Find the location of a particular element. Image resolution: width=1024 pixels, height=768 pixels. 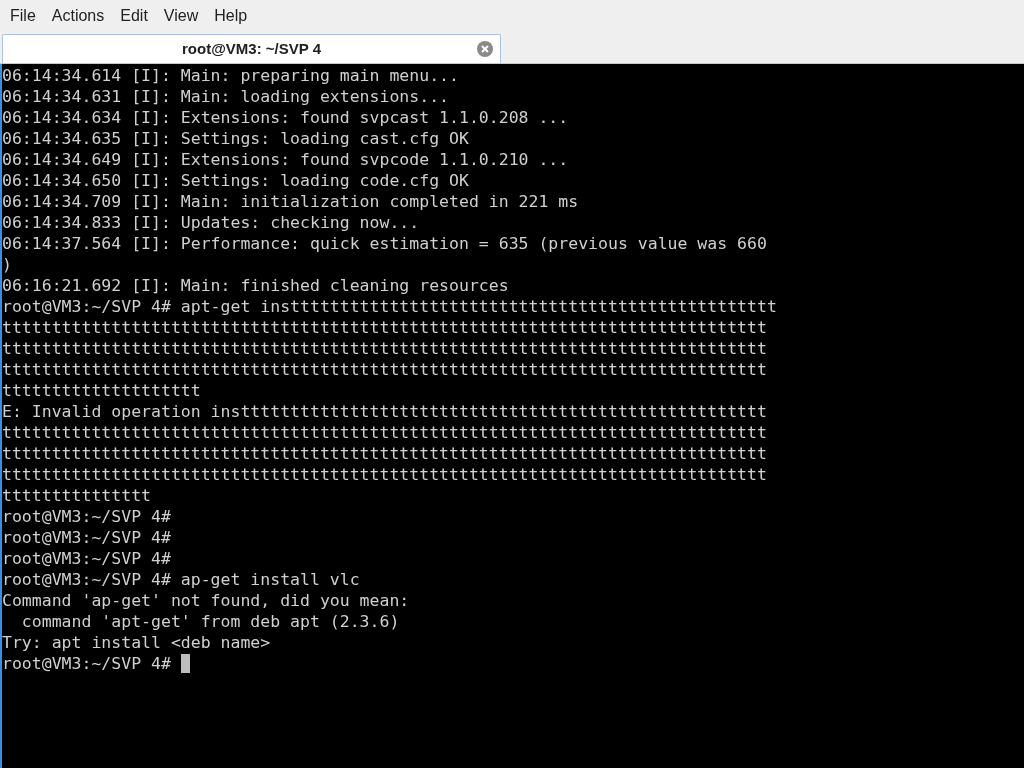

terminal-line: 06:14:34.635 [I]: Settings: loading cast.cfg OK is located at coordinates (236, 138).